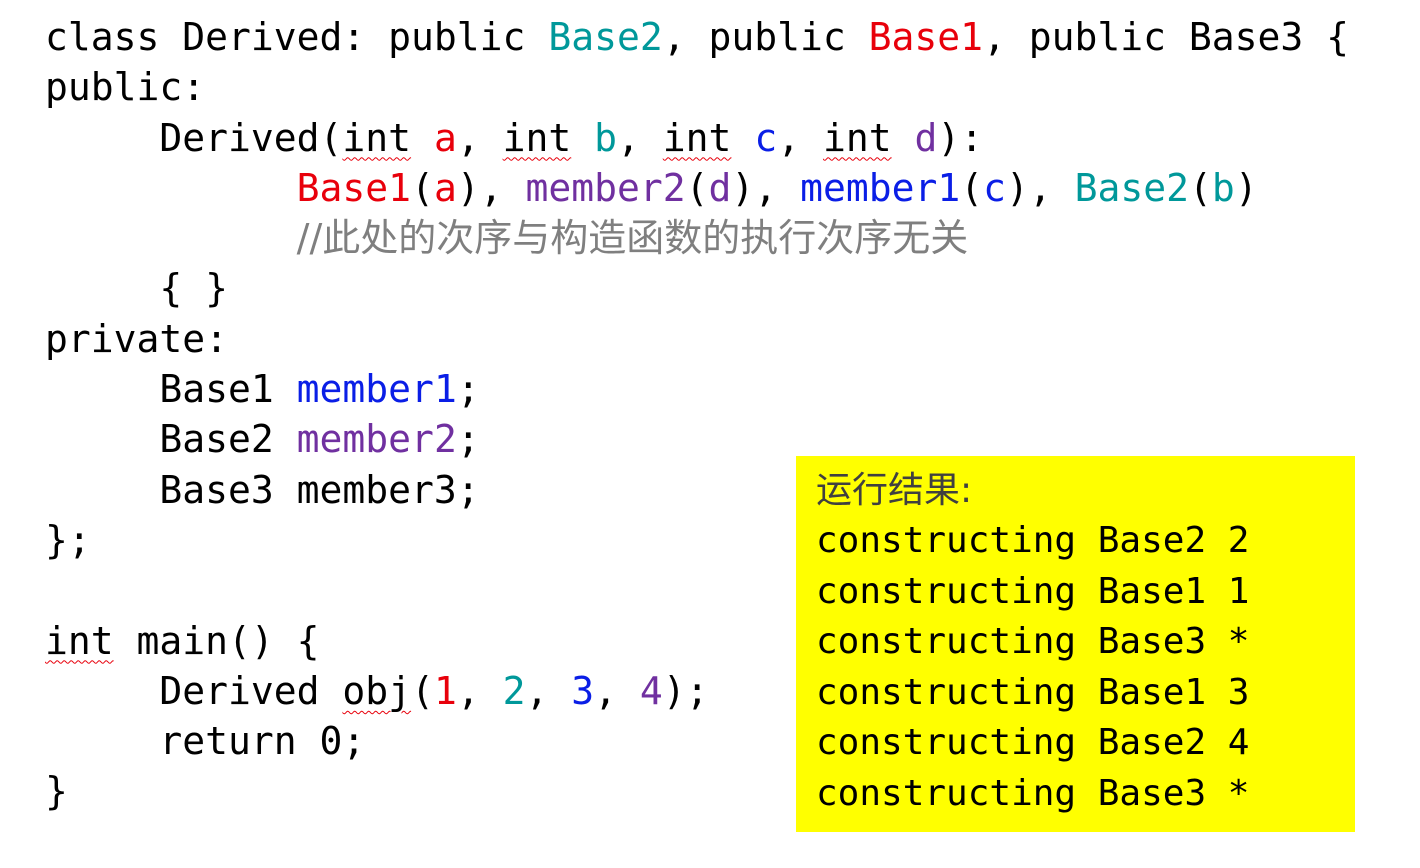  What do you see at coordinates (68, 539) in the screenshot?
I see `code-token: };` at bounding box center [68, 539].